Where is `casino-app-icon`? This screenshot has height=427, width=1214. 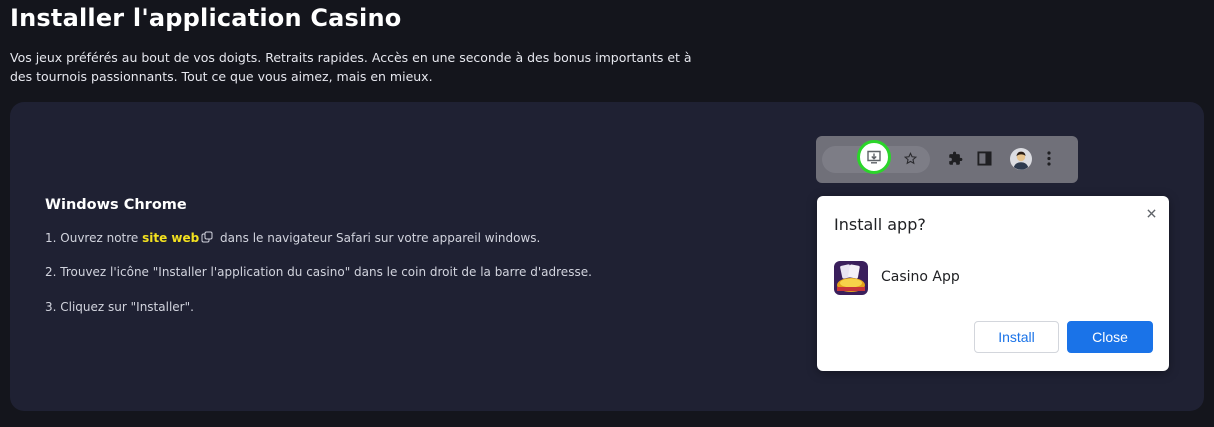 casino-app-icon is located at coordinates (851, 278).